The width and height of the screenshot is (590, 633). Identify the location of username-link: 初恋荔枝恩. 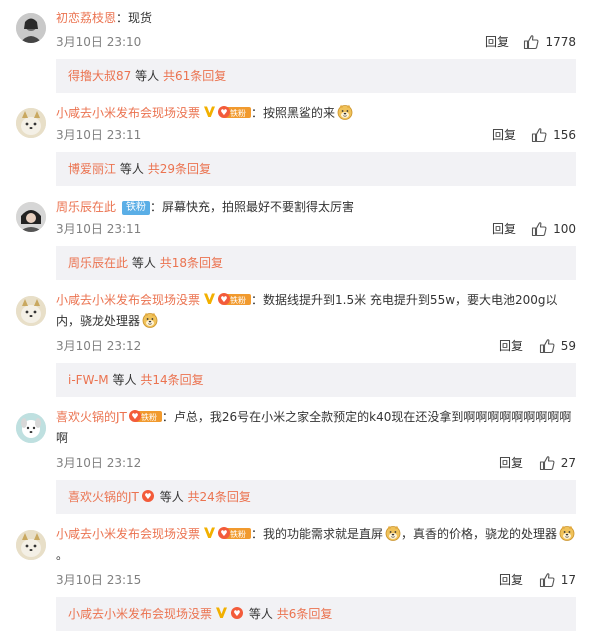
(86, 18).